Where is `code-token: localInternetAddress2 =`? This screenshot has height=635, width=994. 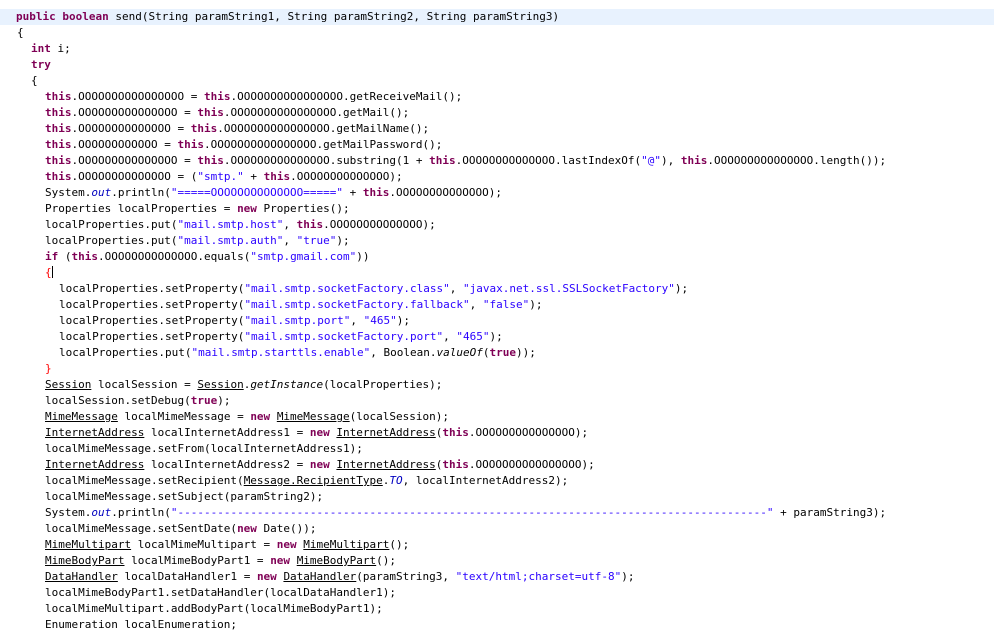 code-token: localInternetAddress2 = is located at coordinates (227, 464).